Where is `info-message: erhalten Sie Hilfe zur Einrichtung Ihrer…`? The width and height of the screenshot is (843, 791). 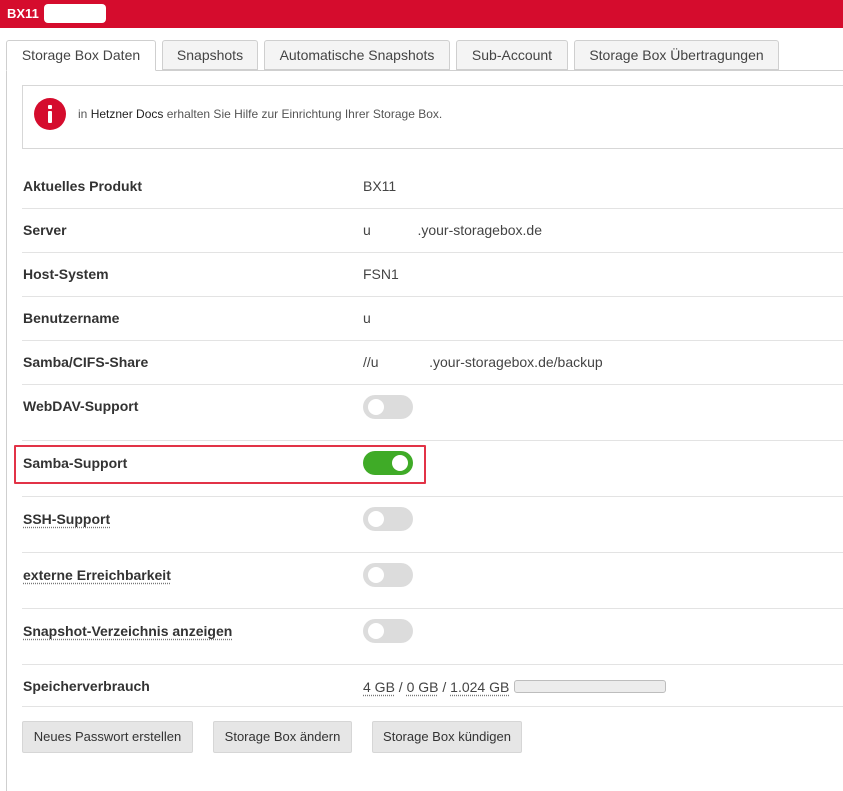
info-message: erhalten Sie Hilfe zur Einrichtung Ihrer… is located at coordinates (304, 114).